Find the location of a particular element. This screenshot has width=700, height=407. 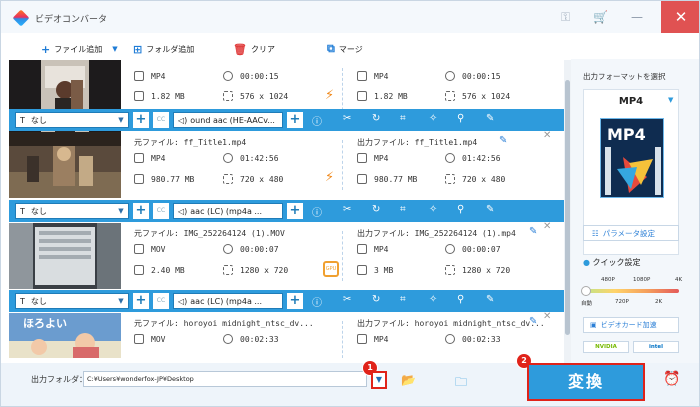

src-size: 1.82 MB is located at coordinates (159, 96).